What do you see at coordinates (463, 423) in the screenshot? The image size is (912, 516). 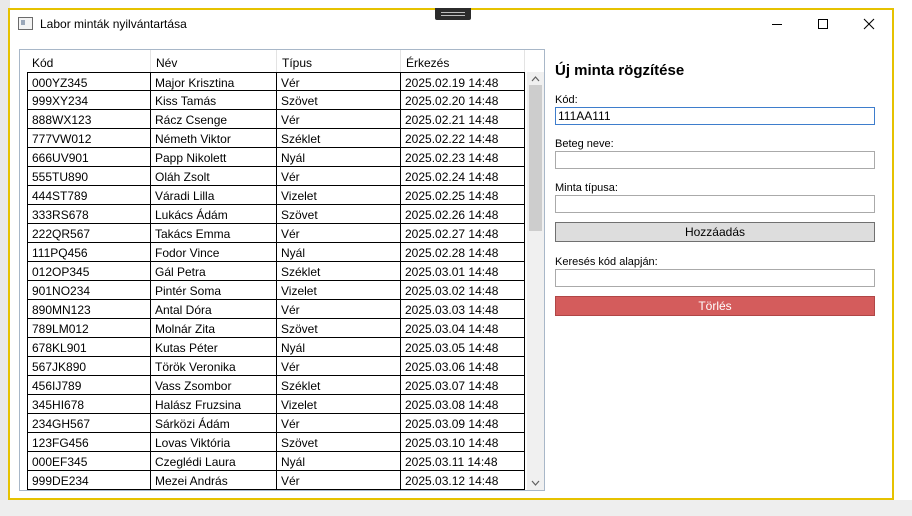 I see `cell-arrival: 2025.03.09 14:48` at bounding box center [463, 423].